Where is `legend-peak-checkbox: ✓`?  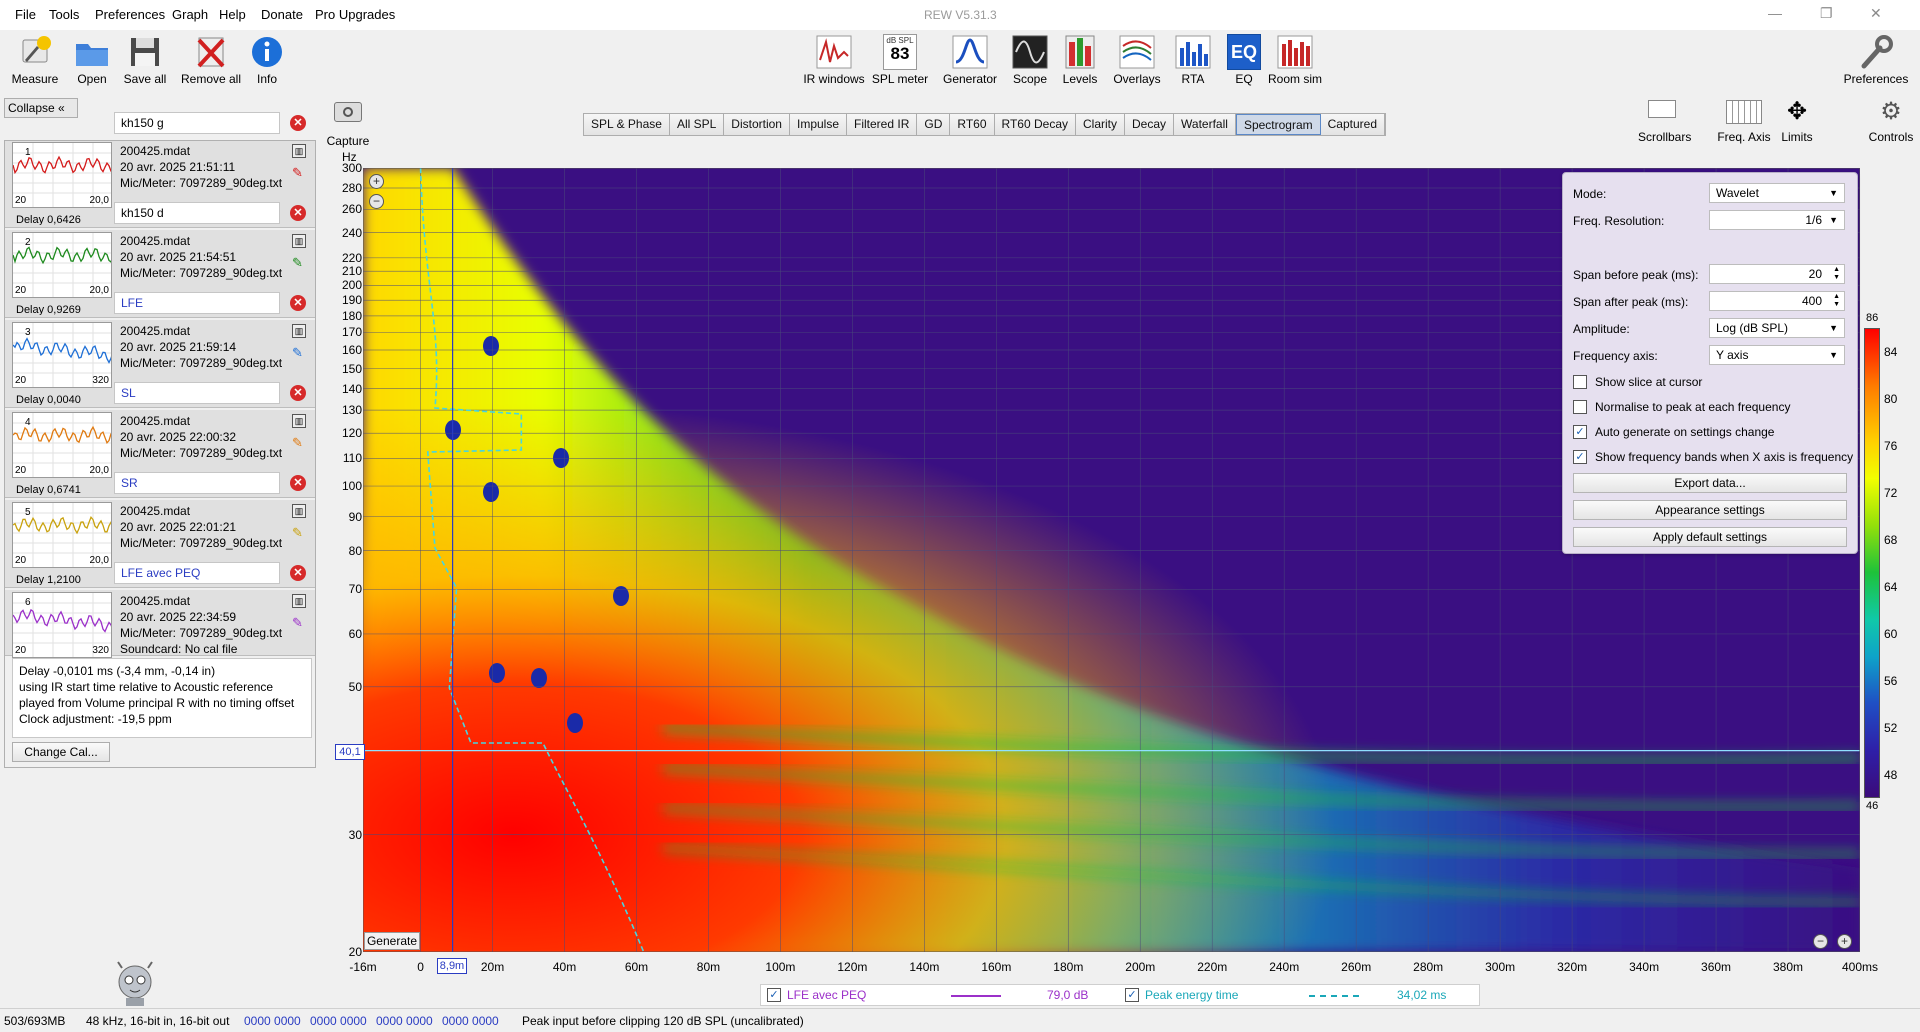
legend-peak-checkbox: ✓ is located at coordinates (1132, 995).